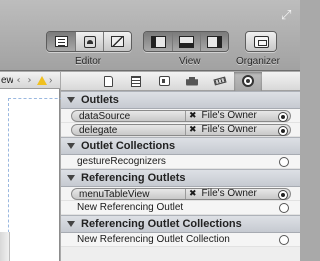 The width and height of the screenshot is (320, 261). What do you see at coordinates (258, 61) in the screenshot?
I see `organizer-label: Organizer` at bounding box center [258, 61].